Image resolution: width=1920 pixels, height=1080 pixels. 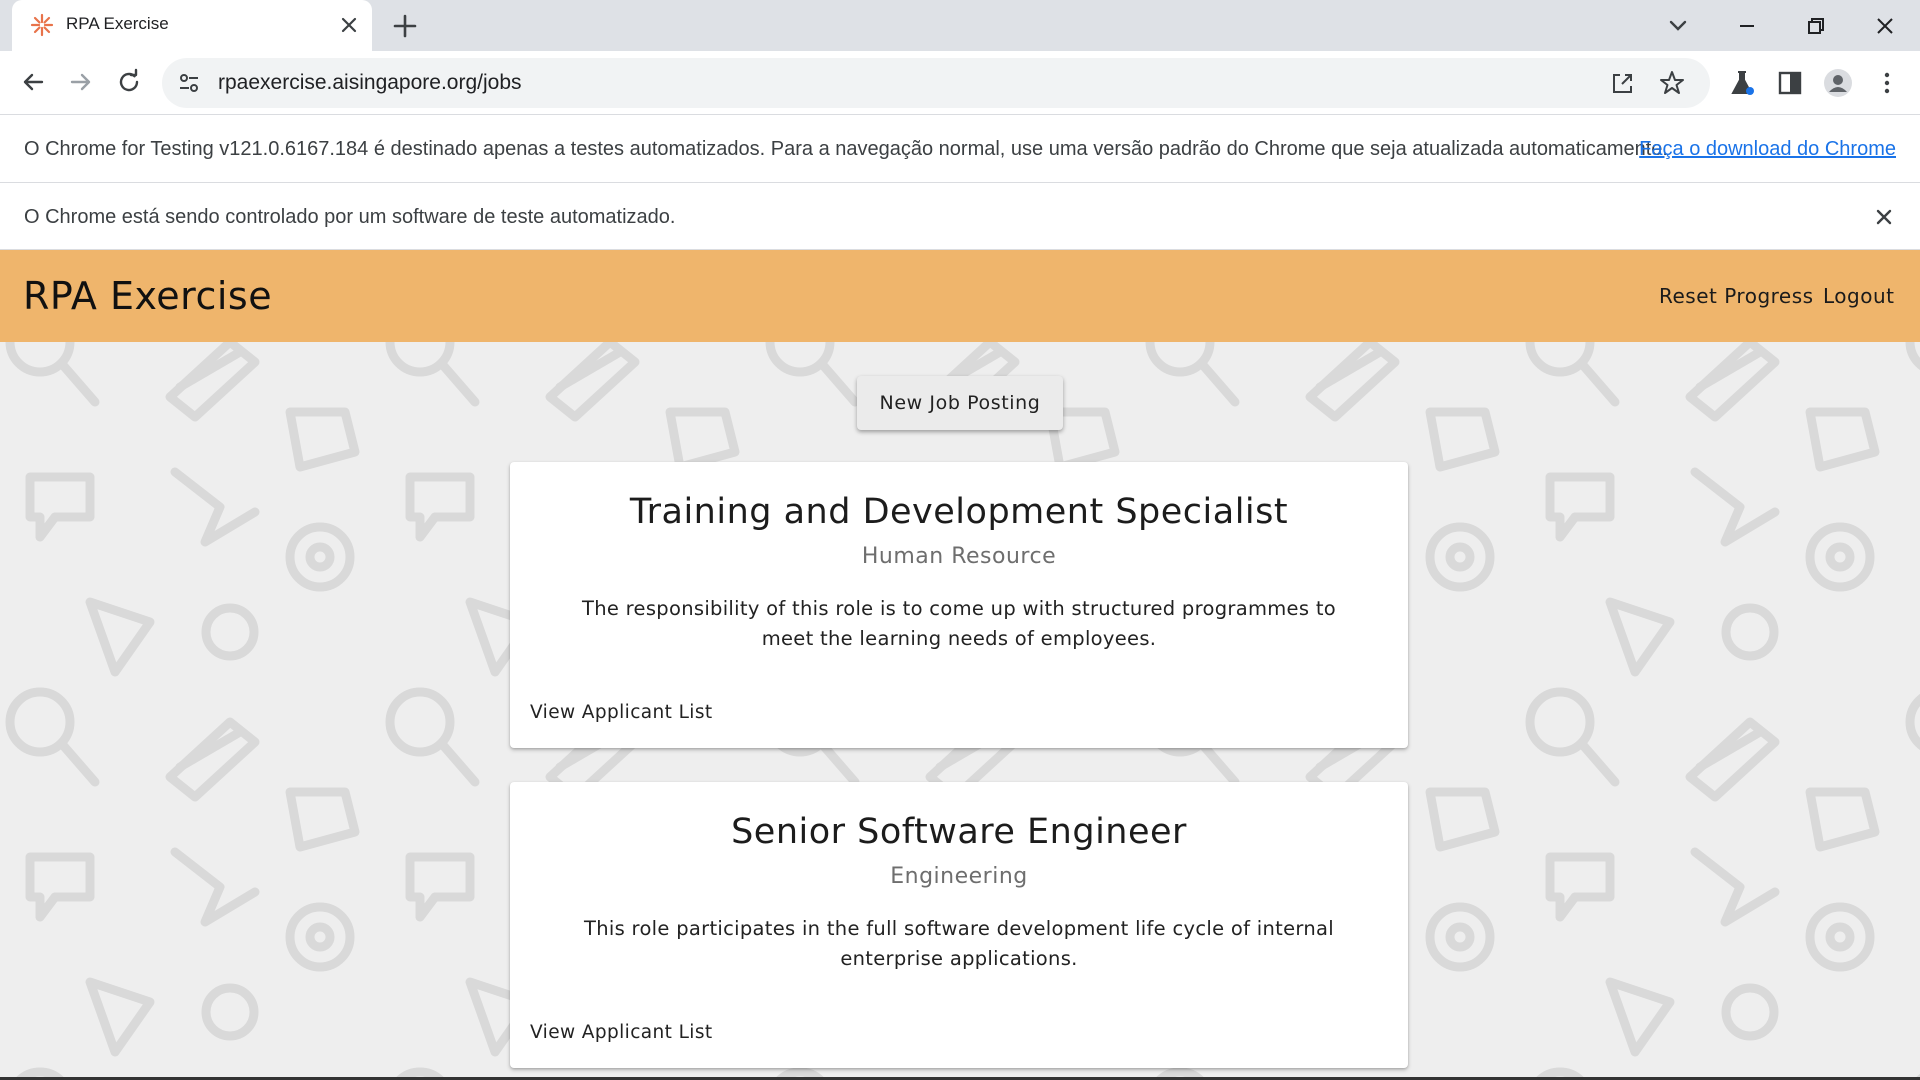 I want to click on profile-avatar-icon, so click(x=1838, y=83).